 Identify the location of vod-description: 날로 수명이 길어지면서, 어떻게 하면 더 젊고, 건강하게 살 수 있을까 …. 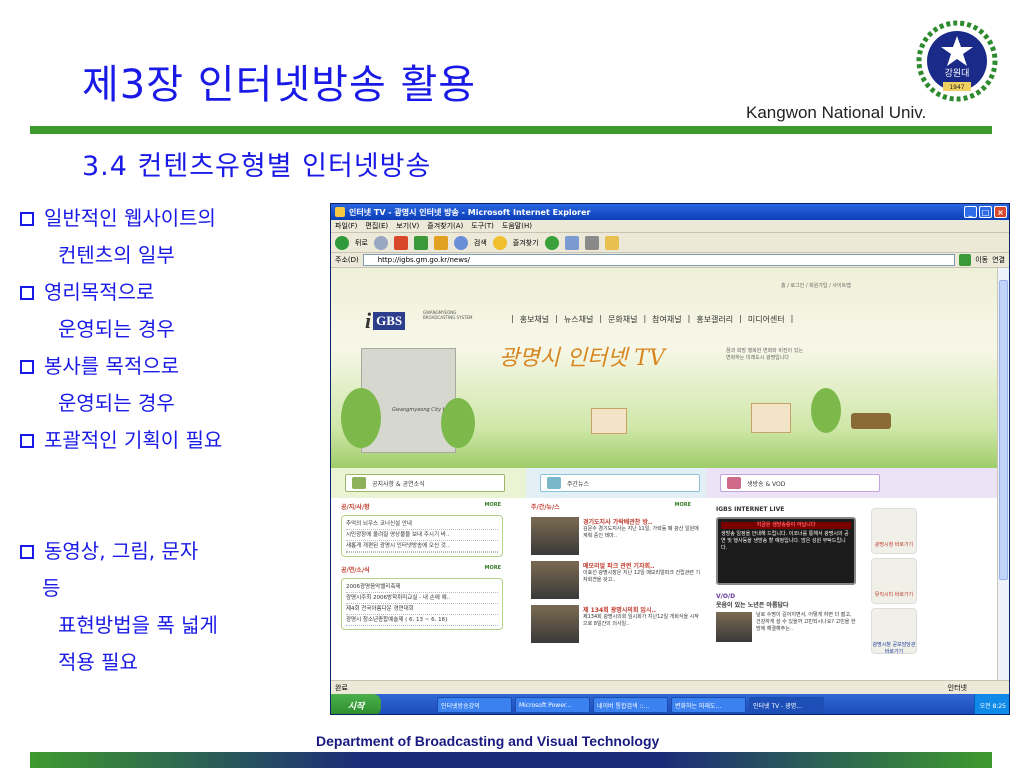
(806, 622).